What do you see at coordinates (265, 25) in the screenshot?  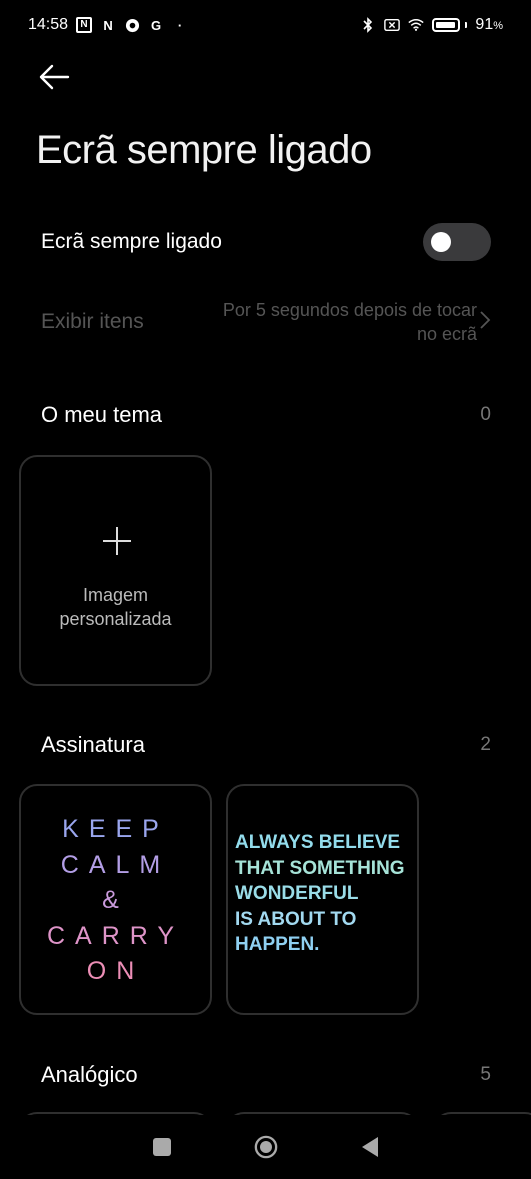 I see `status-bar: 14:58 N N G · 91%` at bounding box center [265, 25].